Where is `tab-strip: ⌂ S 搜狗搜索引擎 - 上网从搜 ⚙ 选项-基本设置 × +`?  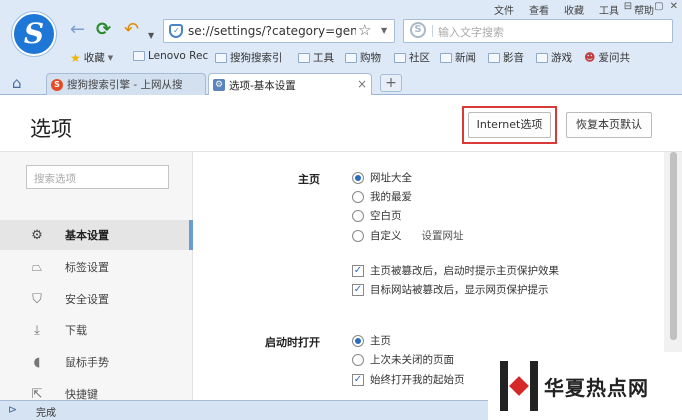 tab-strip: ⌂ S 搜狗搜索引擎 - 上网从搜 ⚙ 选项-基本设置 × + is located at coordinates (341, 83).